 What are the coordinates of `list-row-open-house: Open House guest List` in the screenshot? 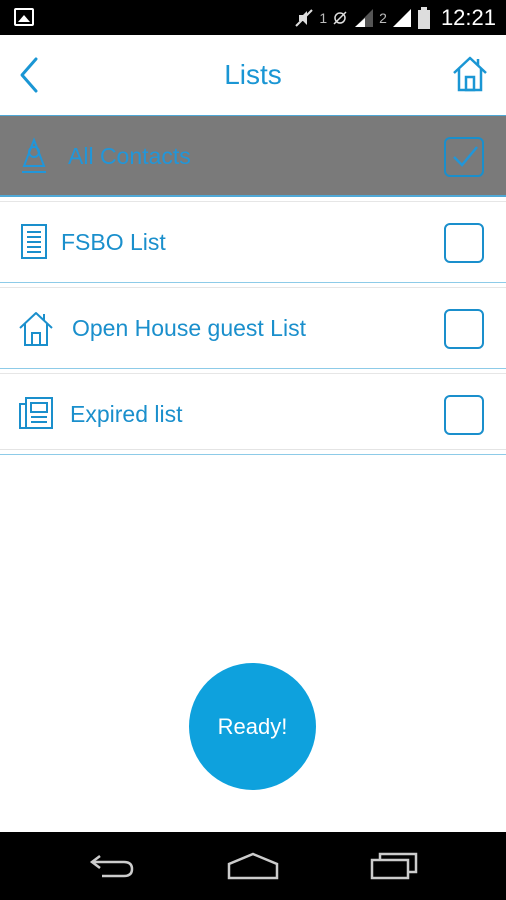 It's located at (253, 328).